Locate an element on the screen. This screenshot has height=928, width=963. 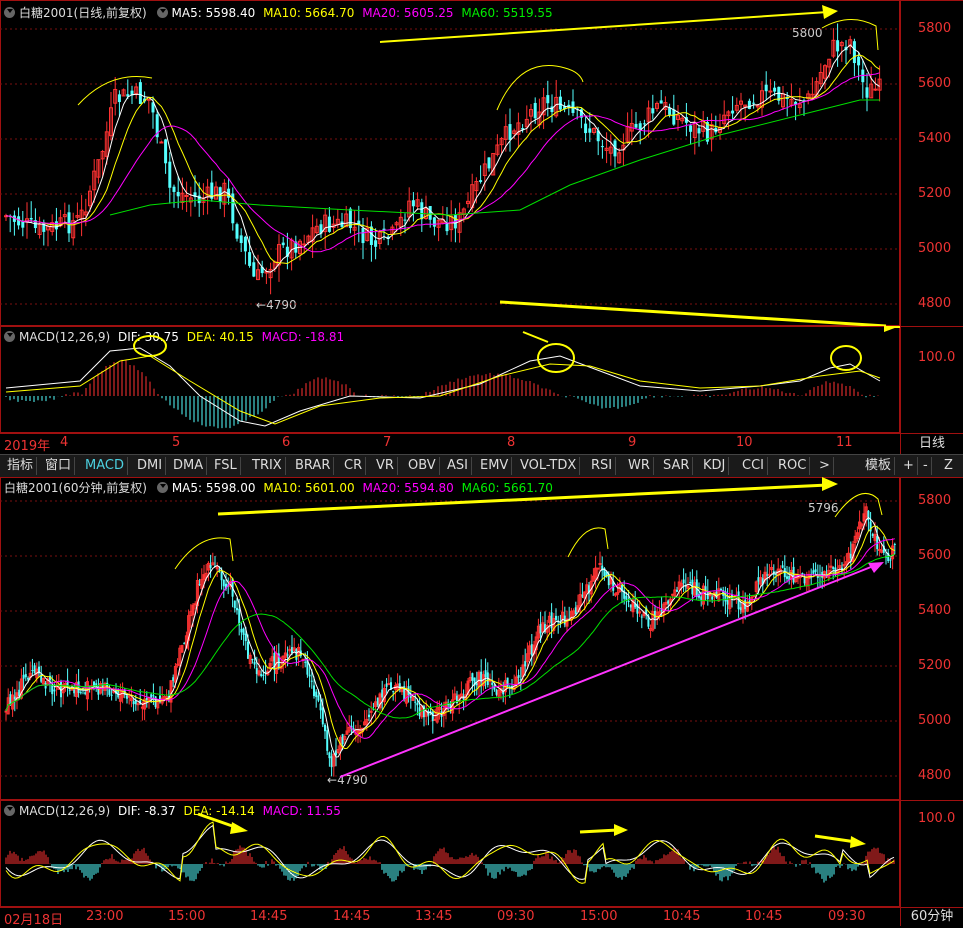
hand-drawn-circle is located at coordinates (556, 358).